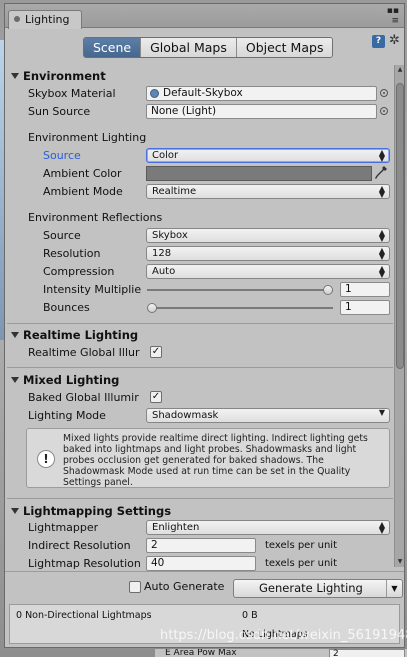 This screenshot has width=407, height=657. What do you see at coordinates (259, 173) in the screenshot?
I see `ambient-color-swatch` at bounding box center [259, 173].